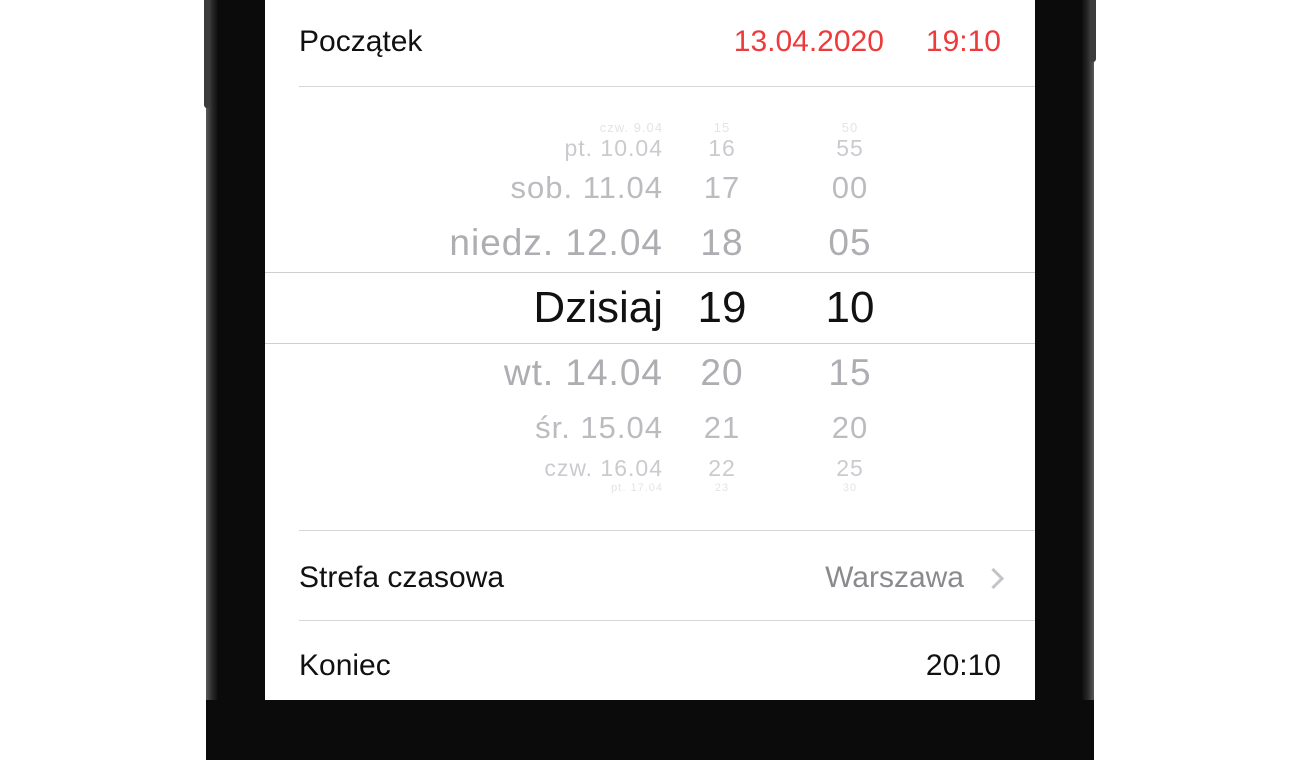  What do you see at coordinates (722, 373) in the screenshot?
I see `picker-hour-item: 20` at bounding box center [722, 373].